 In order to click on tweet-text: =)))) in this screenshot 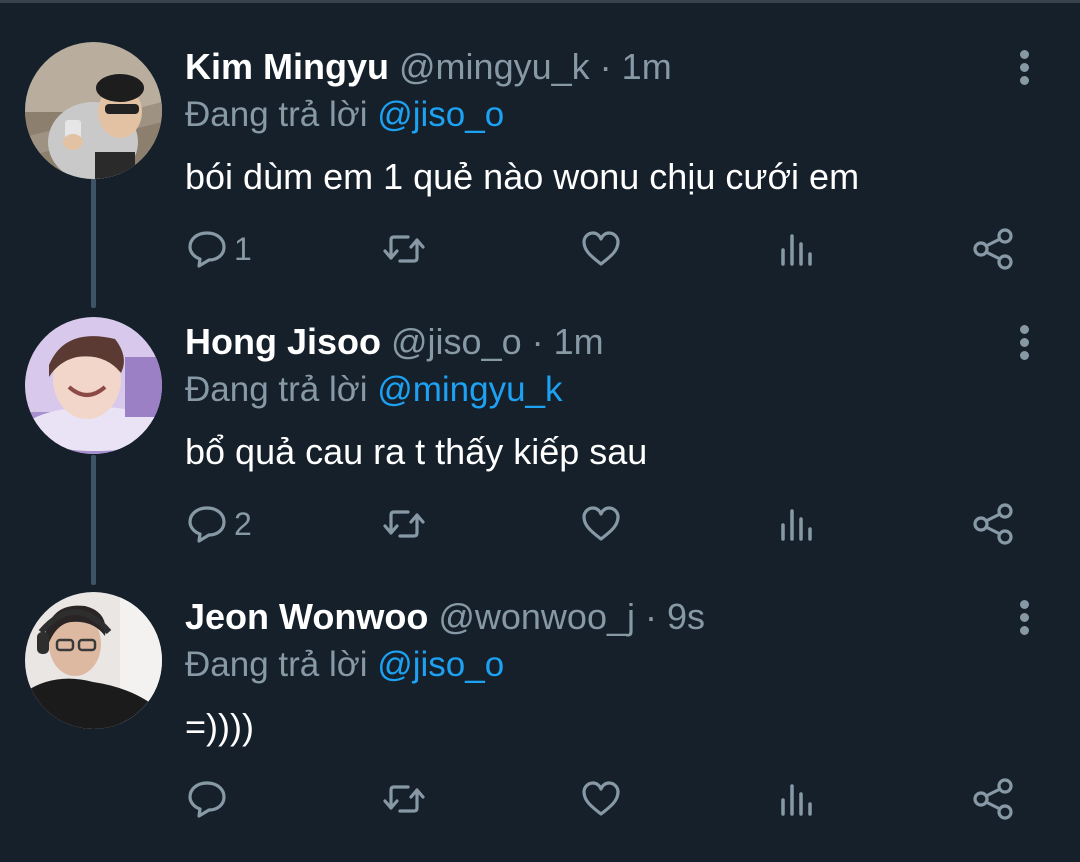, I will do `click(219, 726)`.